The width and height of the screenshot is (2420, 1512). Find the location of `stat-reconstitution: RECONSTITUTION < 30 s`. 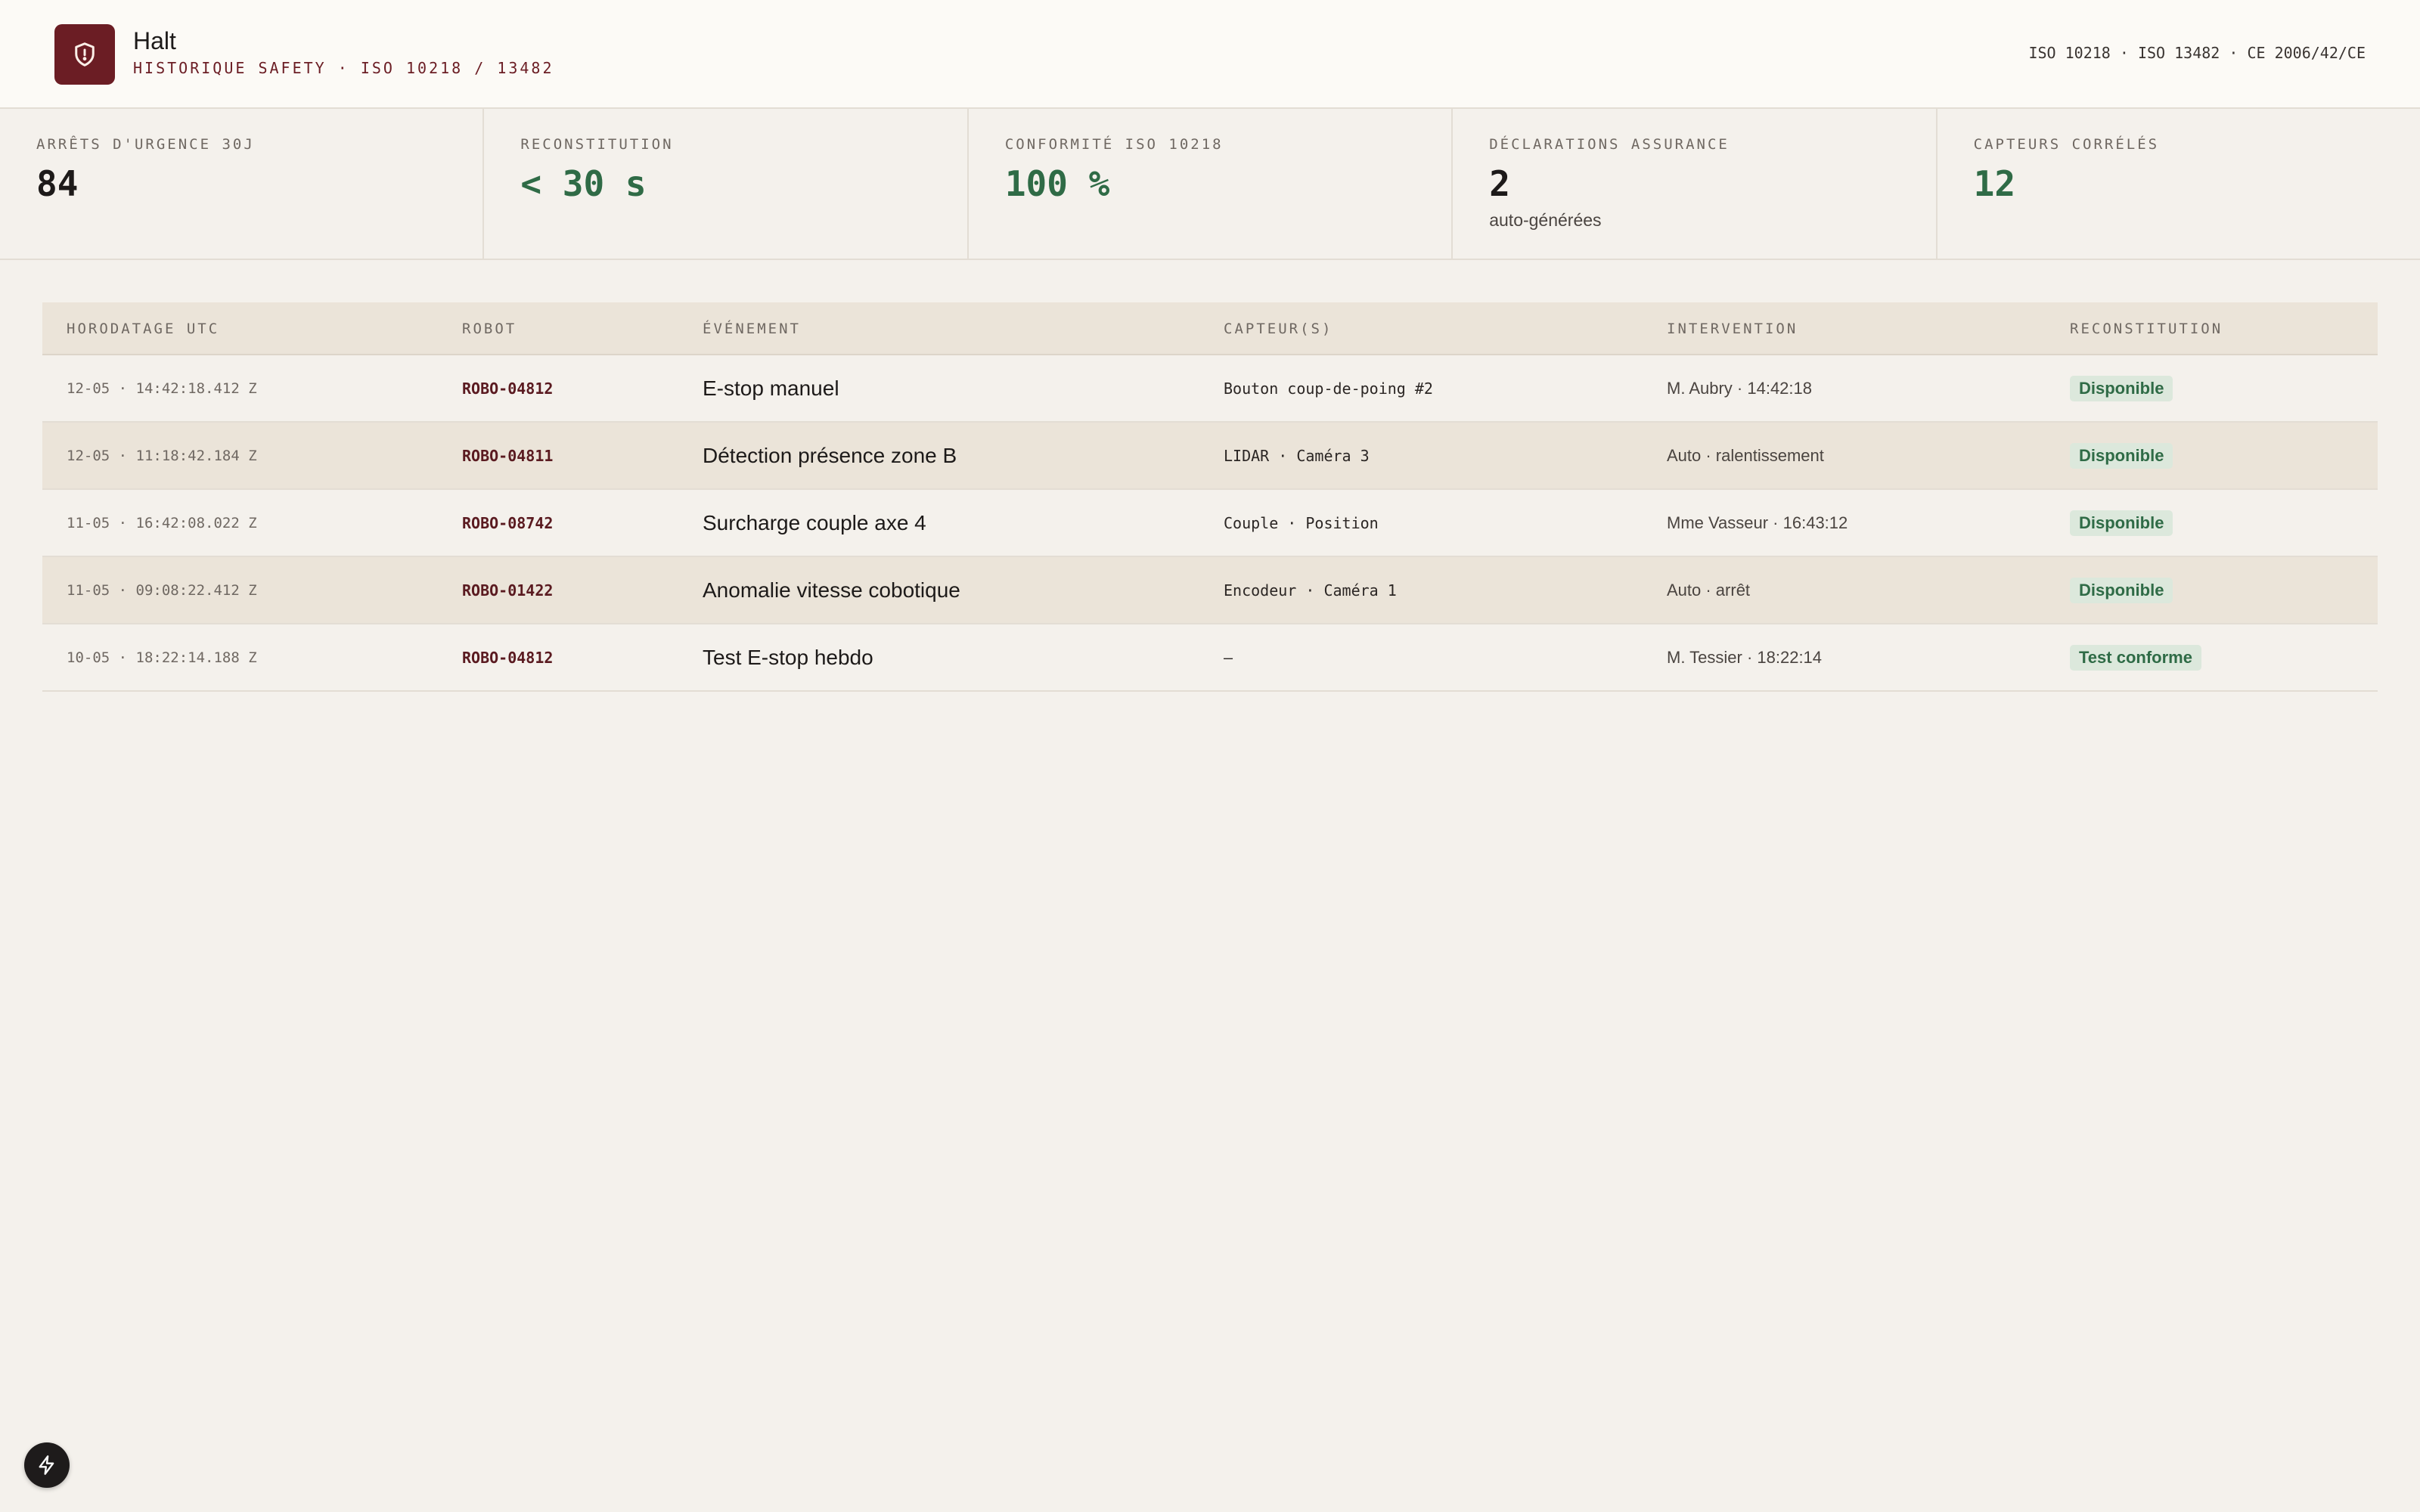

stat-reconstitution: RECONSTITUTION < 30 s is located at coordinates (726, 184).